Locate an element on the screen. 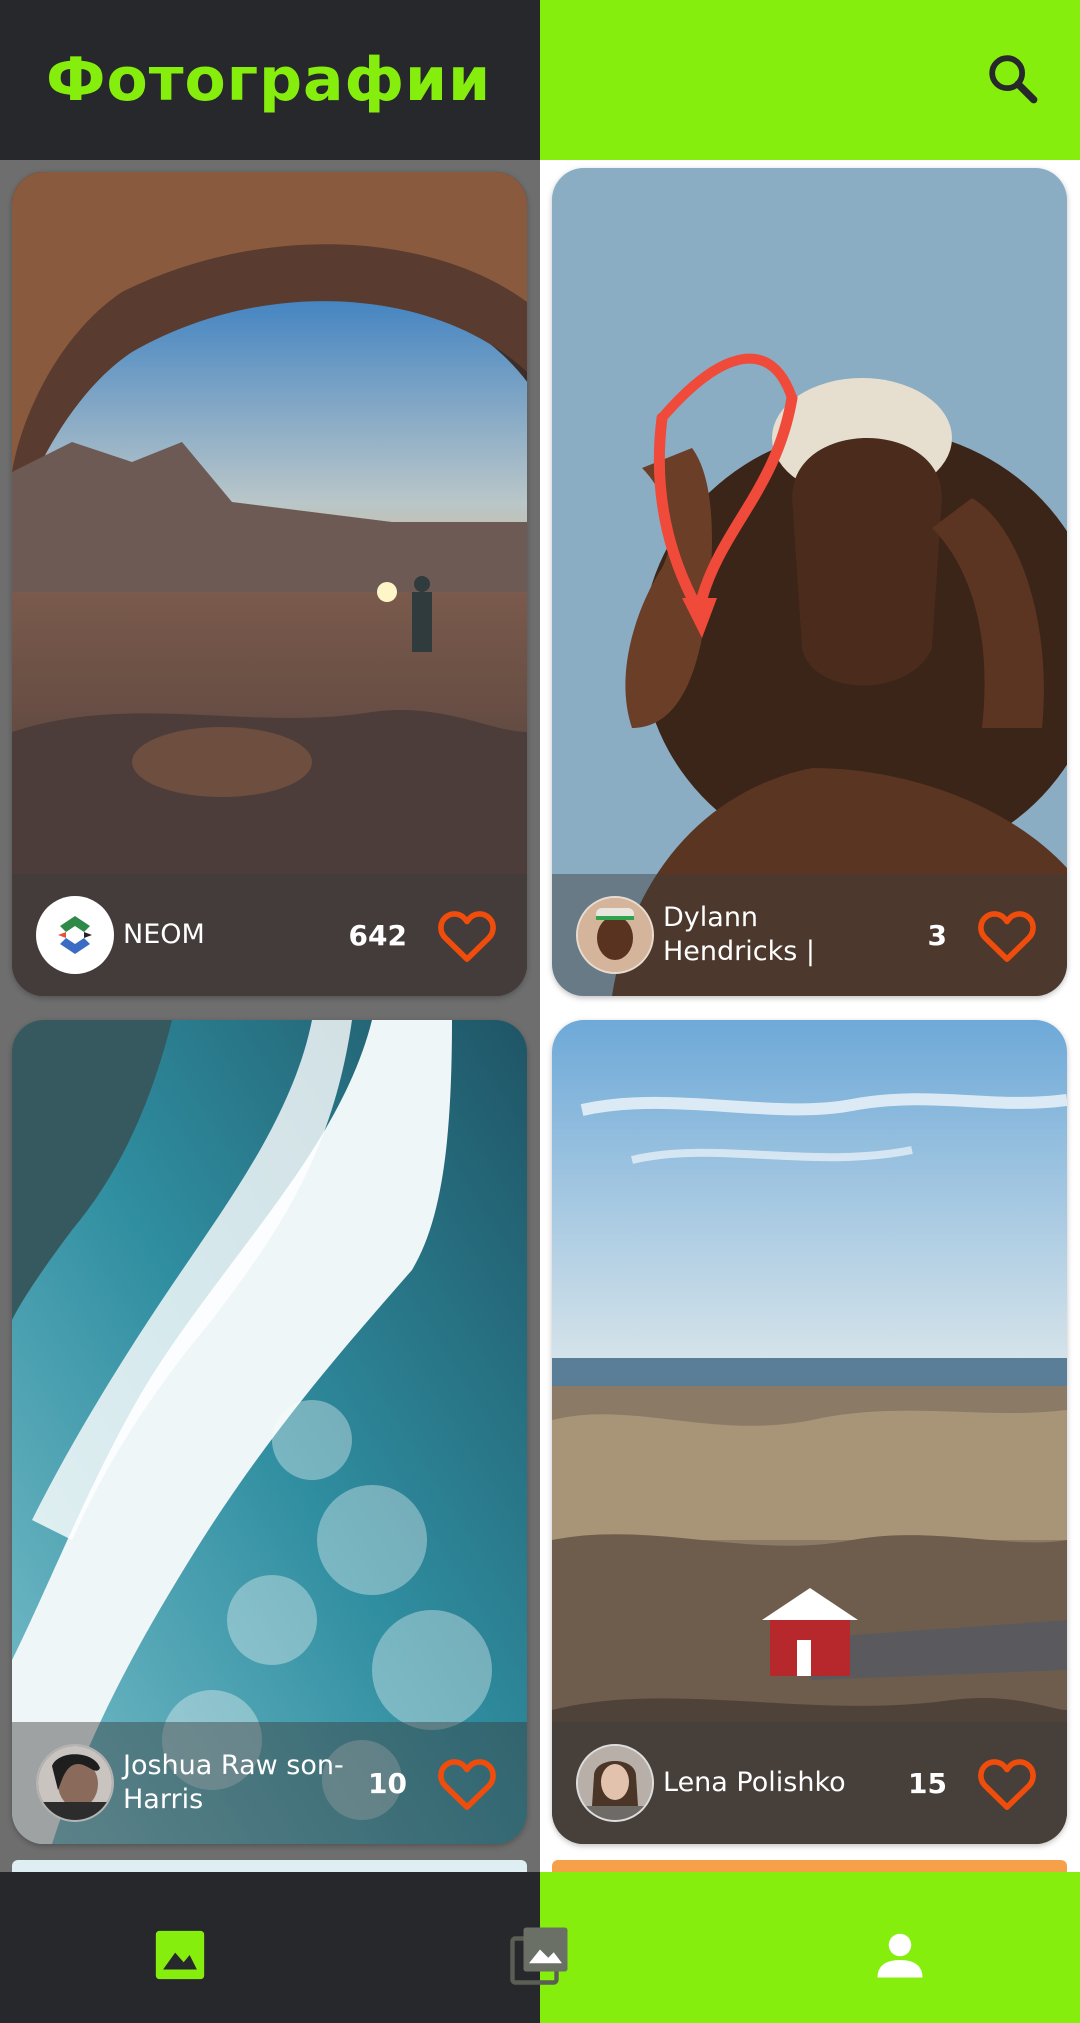 The height and width of the screenshot is (2023, 1080). photo-card-footer: NEOM 642 is located at coordinates (269, 935).